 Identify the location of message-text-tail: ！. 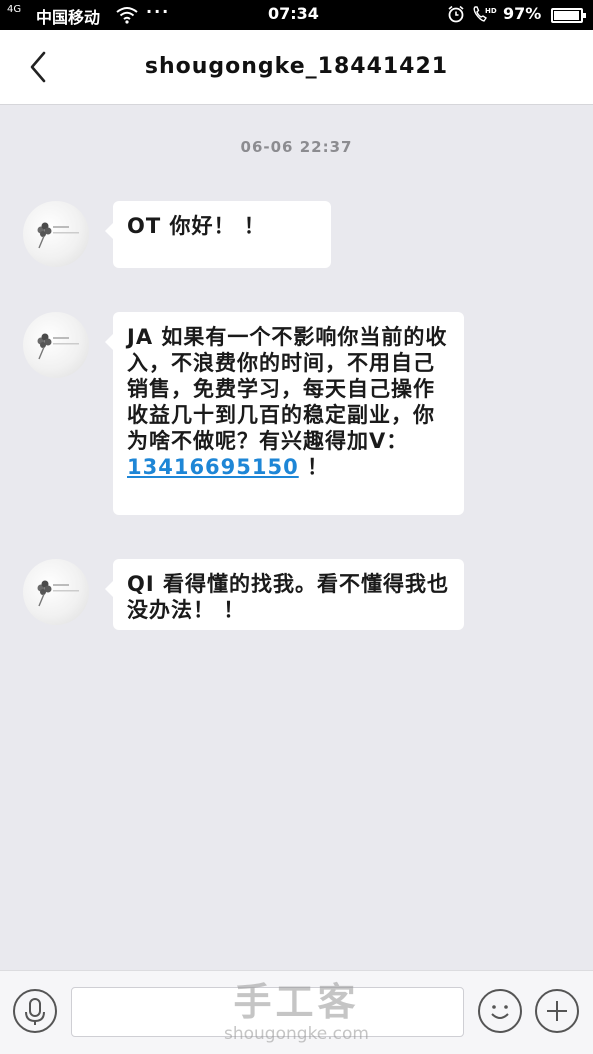
(314, 467).